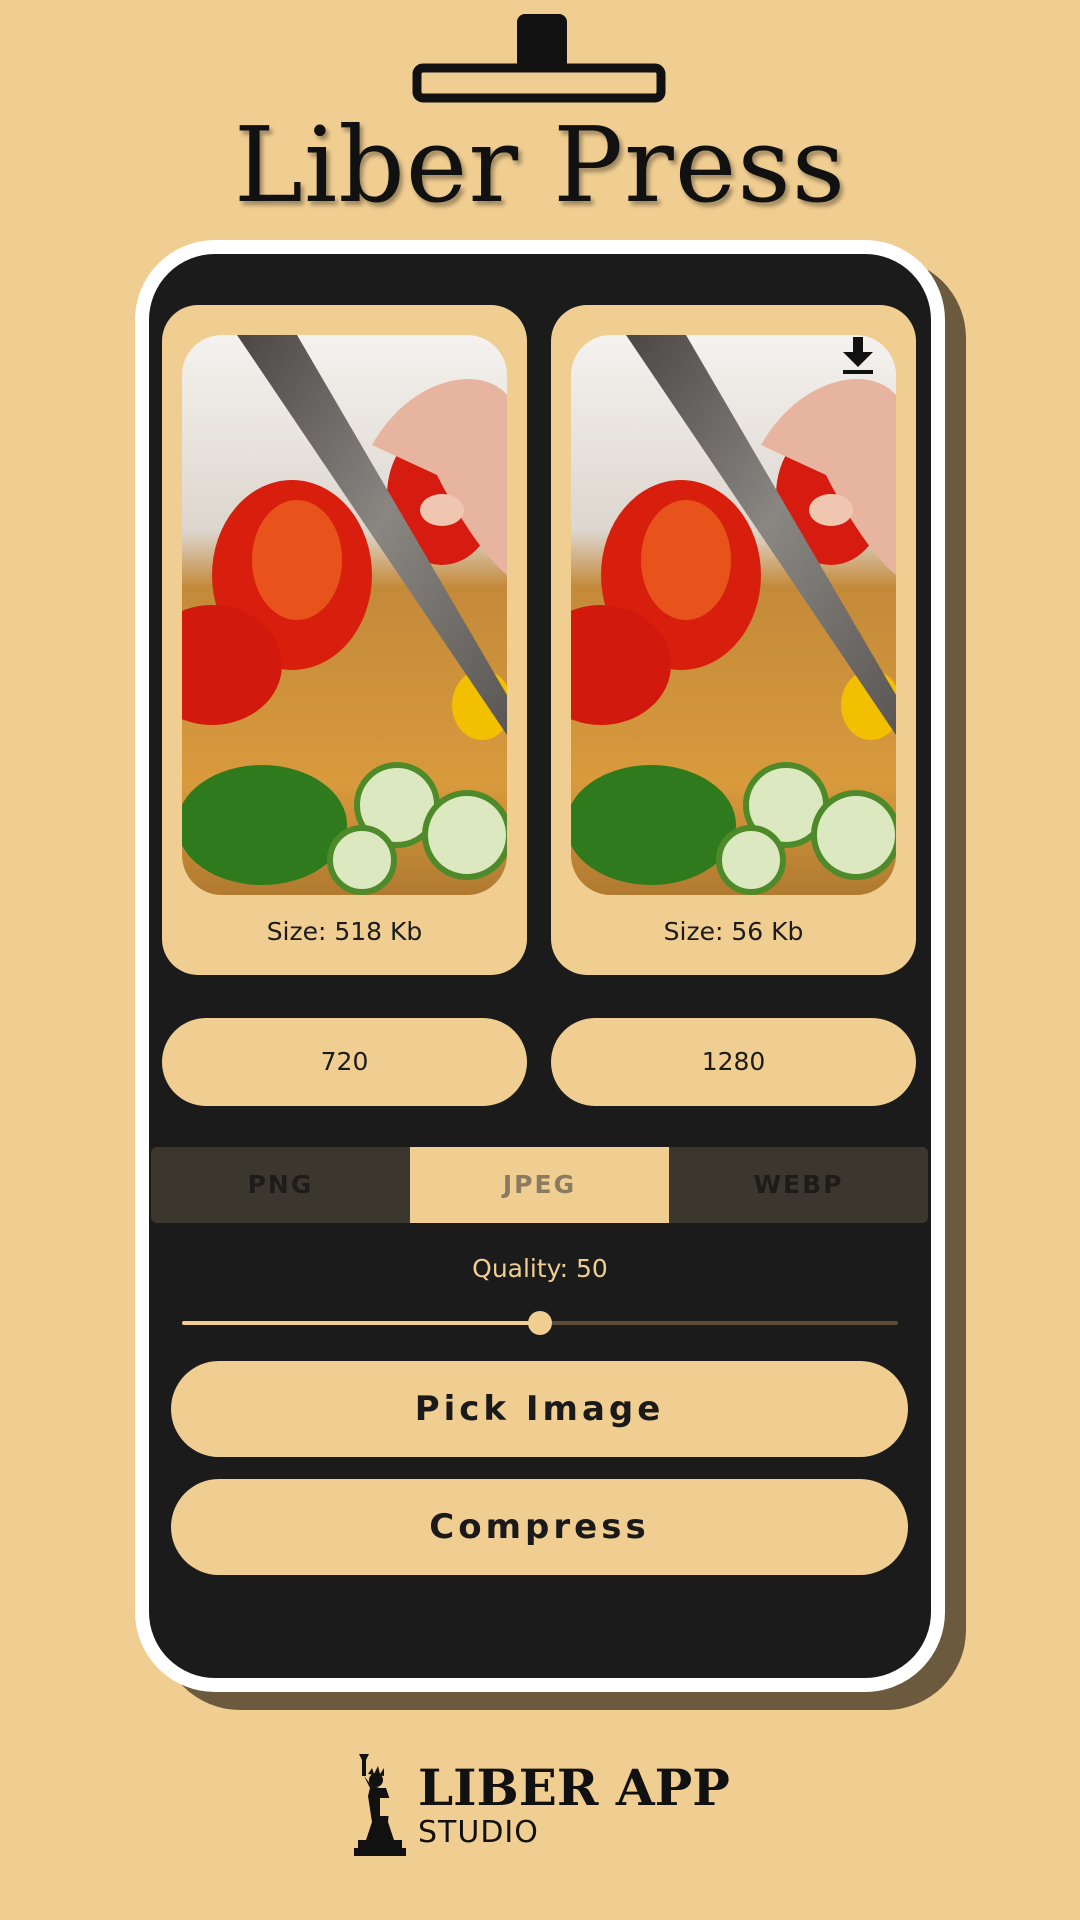 This screenshot has height=1920, width=1080. I want to click on pick-image-button: Pick Image, so click(539, 1409).